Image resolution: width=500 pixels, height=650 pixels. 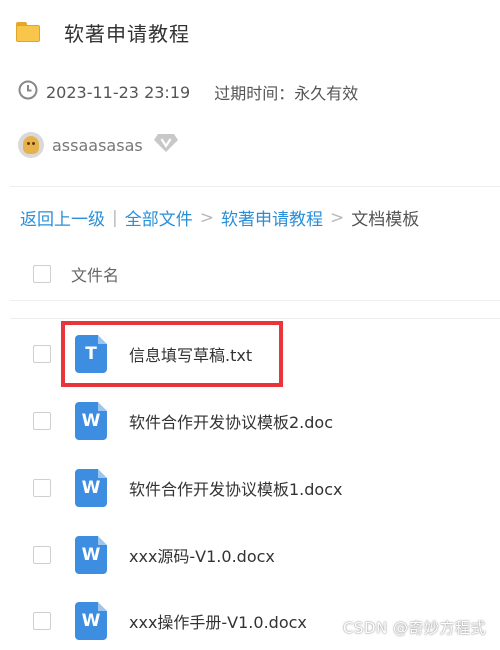 I want to click on file-row: T 信息填写草稿.txt, so click(x=142, y=354).